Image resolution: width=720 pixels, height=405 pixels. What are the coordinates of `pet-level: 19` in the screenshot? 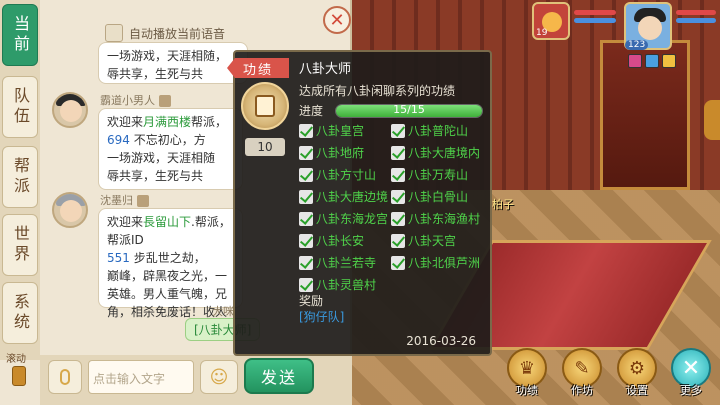 It's located at (542, 33).